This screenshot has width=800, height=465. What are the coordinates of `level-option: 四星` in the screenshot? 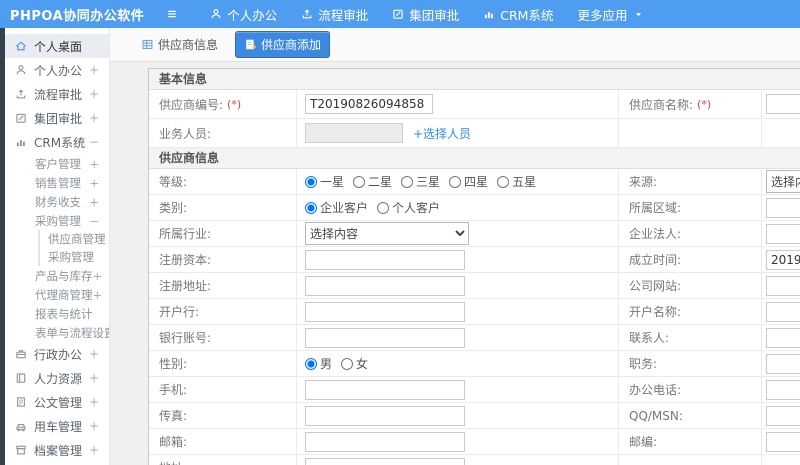 It's located at (468, 181).